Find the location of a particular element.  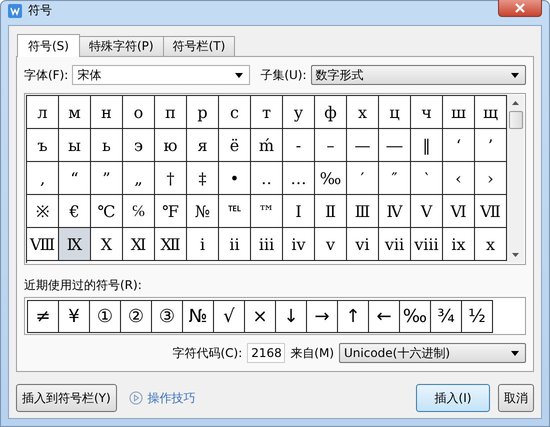

symbol-cell: Ⅹ is located at coordinates (107, 244).